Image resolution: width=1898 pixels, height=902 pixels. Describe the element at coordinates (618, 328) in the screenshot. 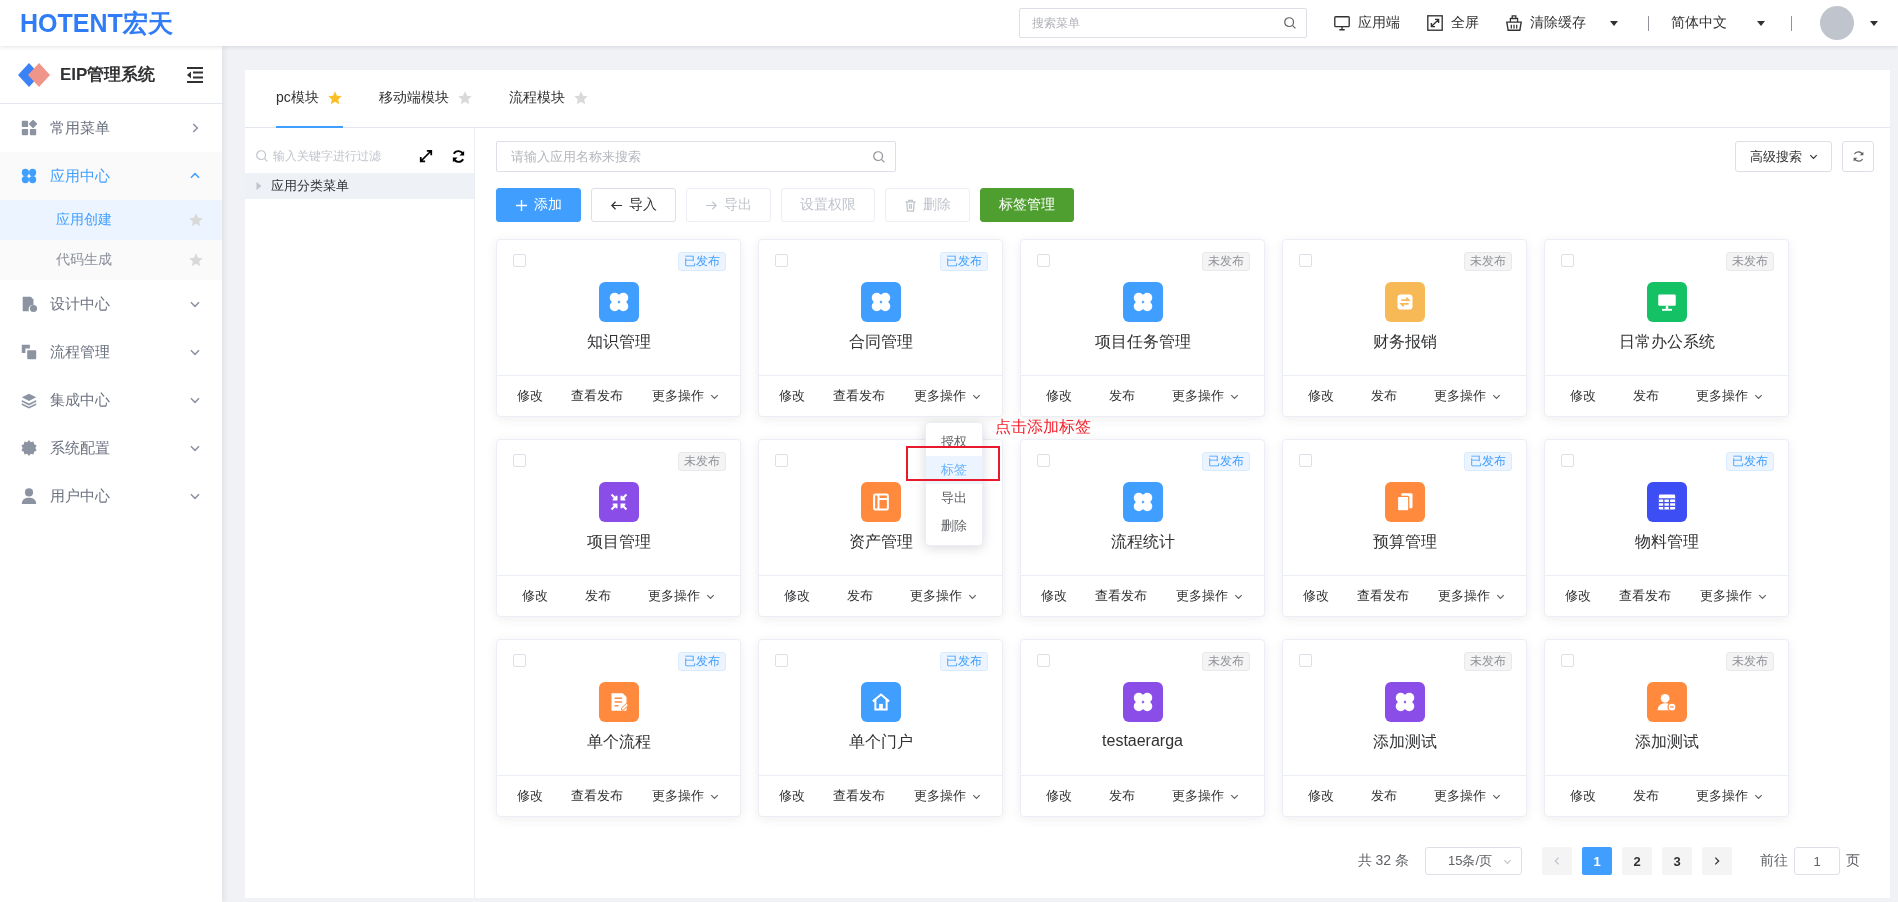

I see `app-card: 已发布 知识管理 修改 查看发布 更多操作` at that location.